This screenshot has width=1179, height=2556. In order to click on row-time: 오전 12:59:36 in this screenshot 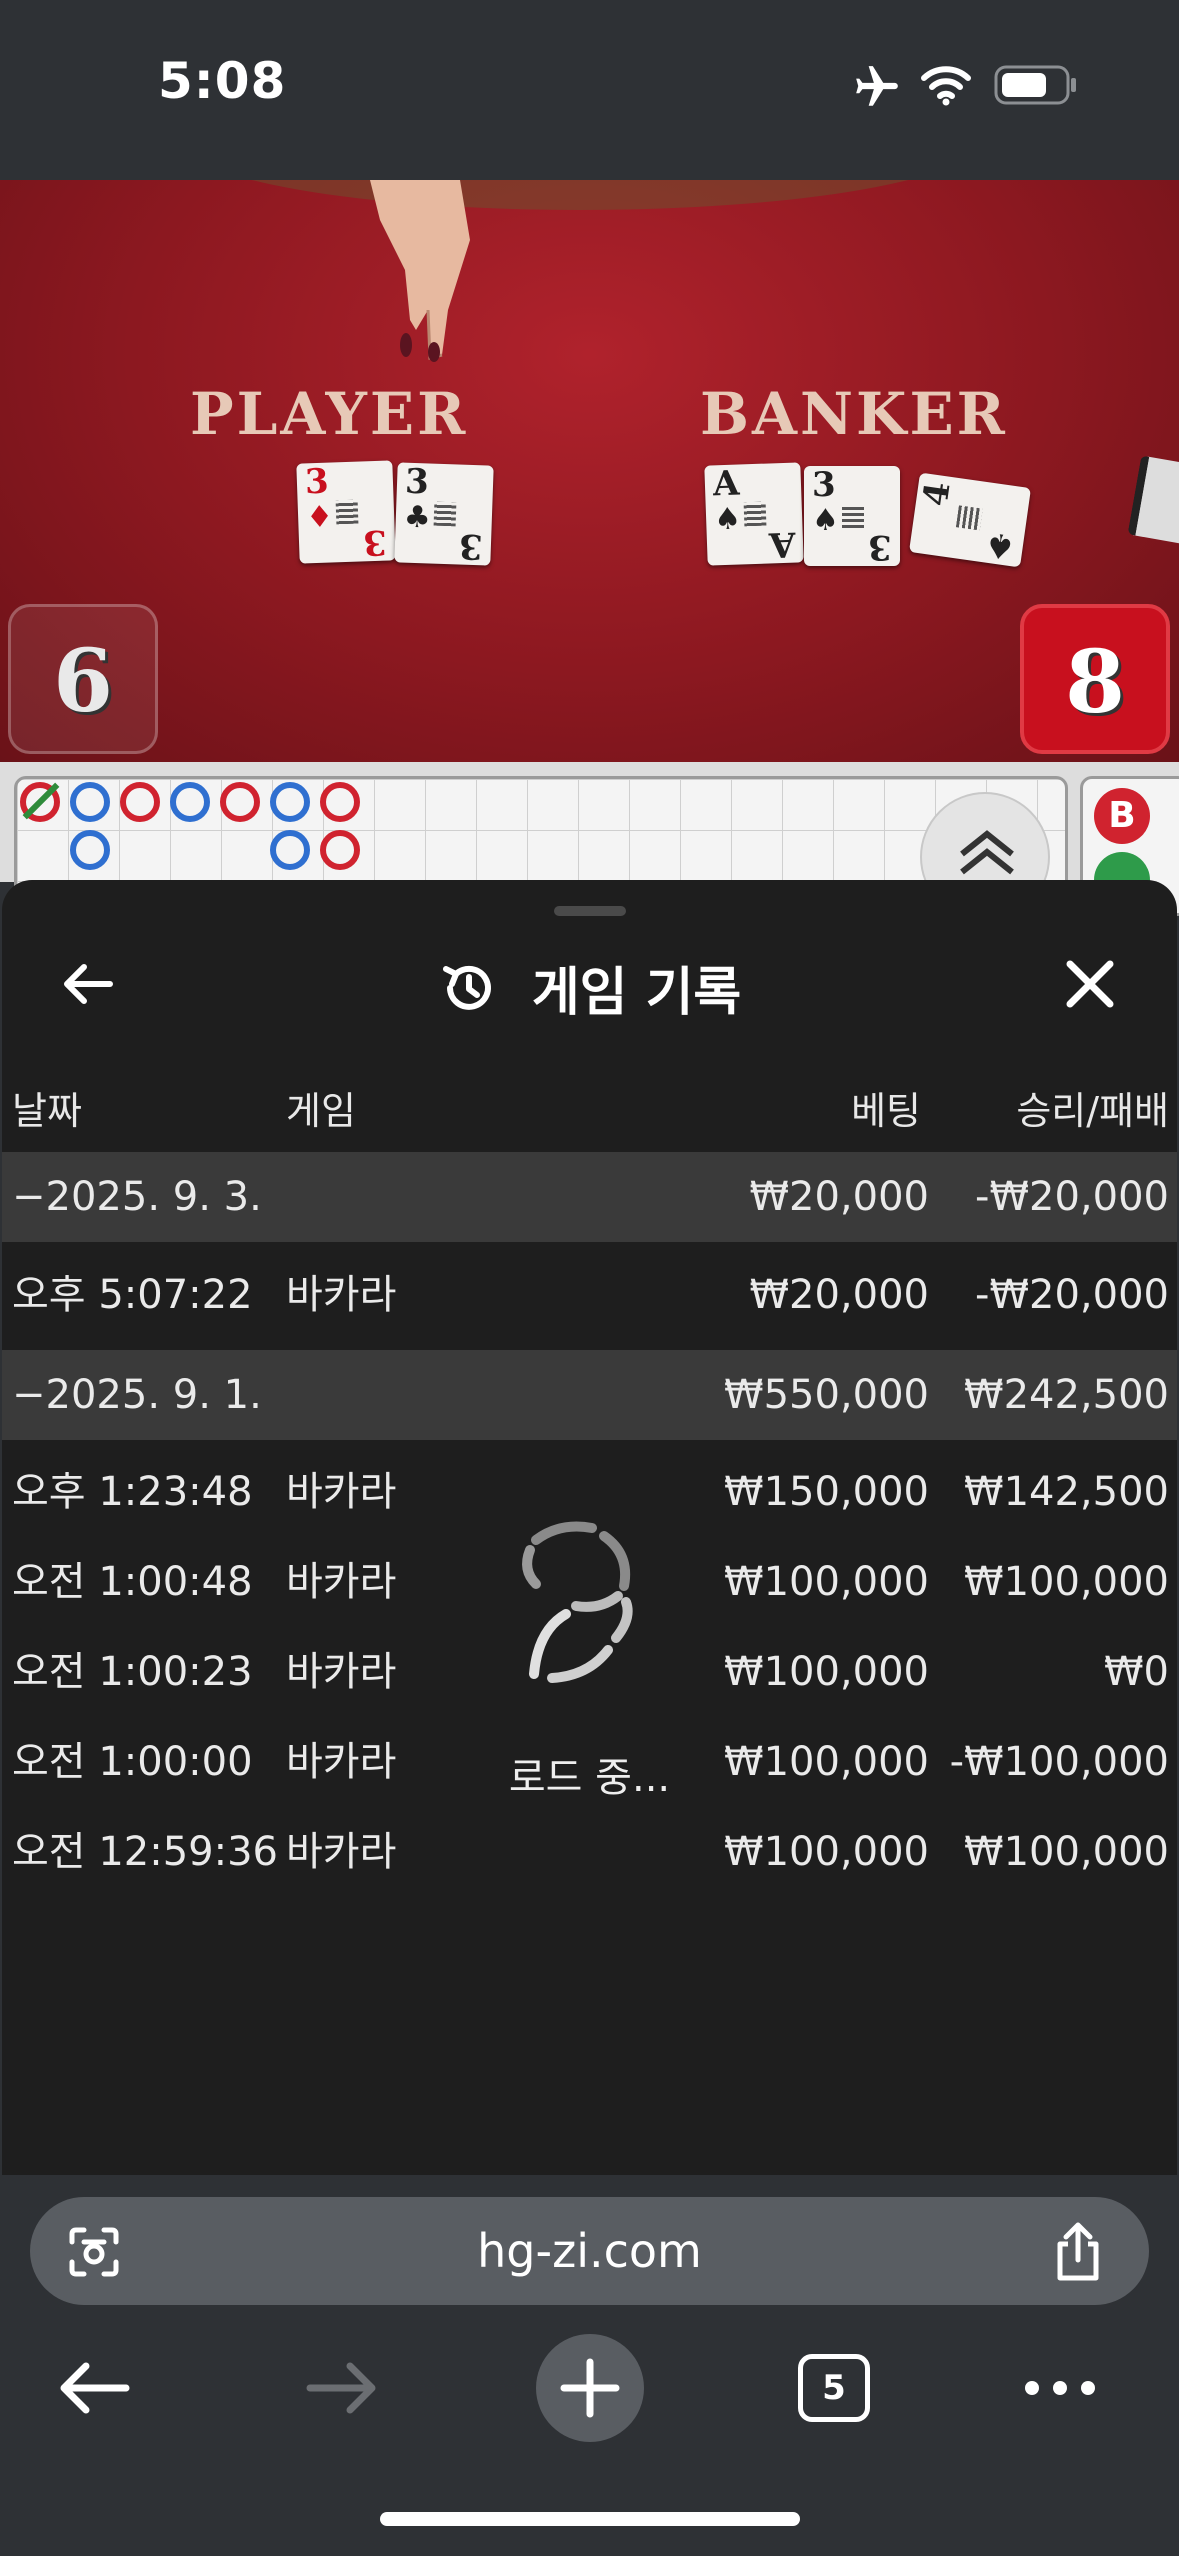, I will do `click(145, 1852)`.